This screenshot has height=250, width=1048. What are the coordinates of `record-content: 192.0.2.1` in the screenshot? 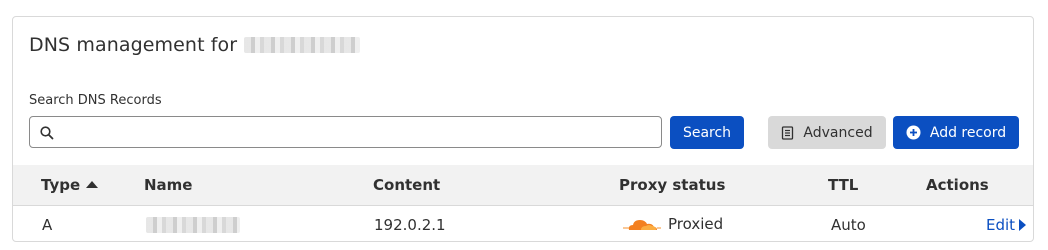 It's located at (410, 225).